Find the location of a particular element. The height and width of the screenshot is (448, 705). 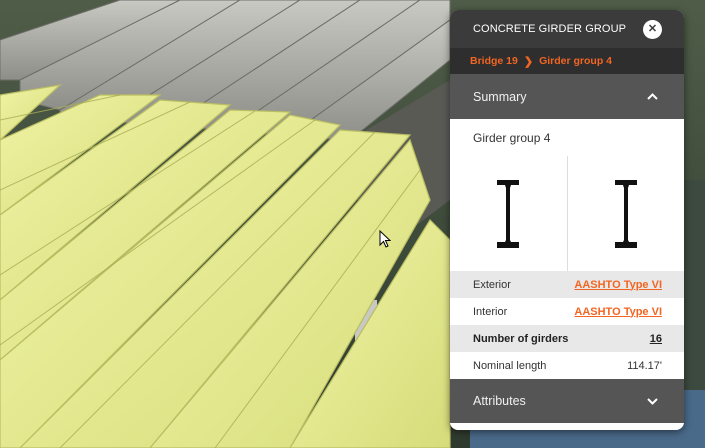

chevron-down-icon is located at coordinates (652, 401).